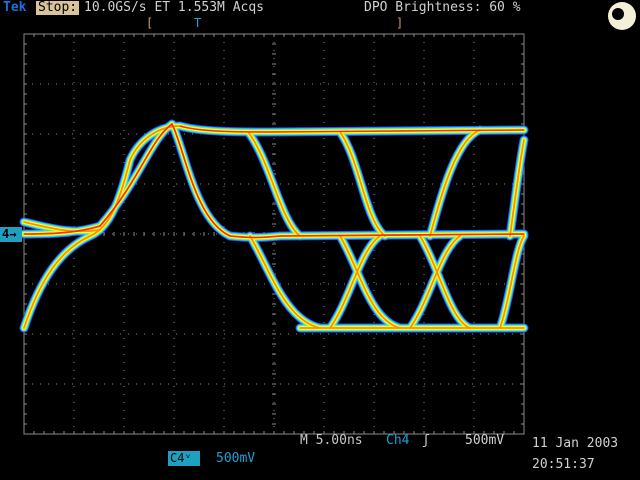 This screenshot has width=640, height=480. What do you see at coordinates (575, 443) in the screenshot?
I see `date-readout: 11 Jan 2003` at bounding box center [575, 443].